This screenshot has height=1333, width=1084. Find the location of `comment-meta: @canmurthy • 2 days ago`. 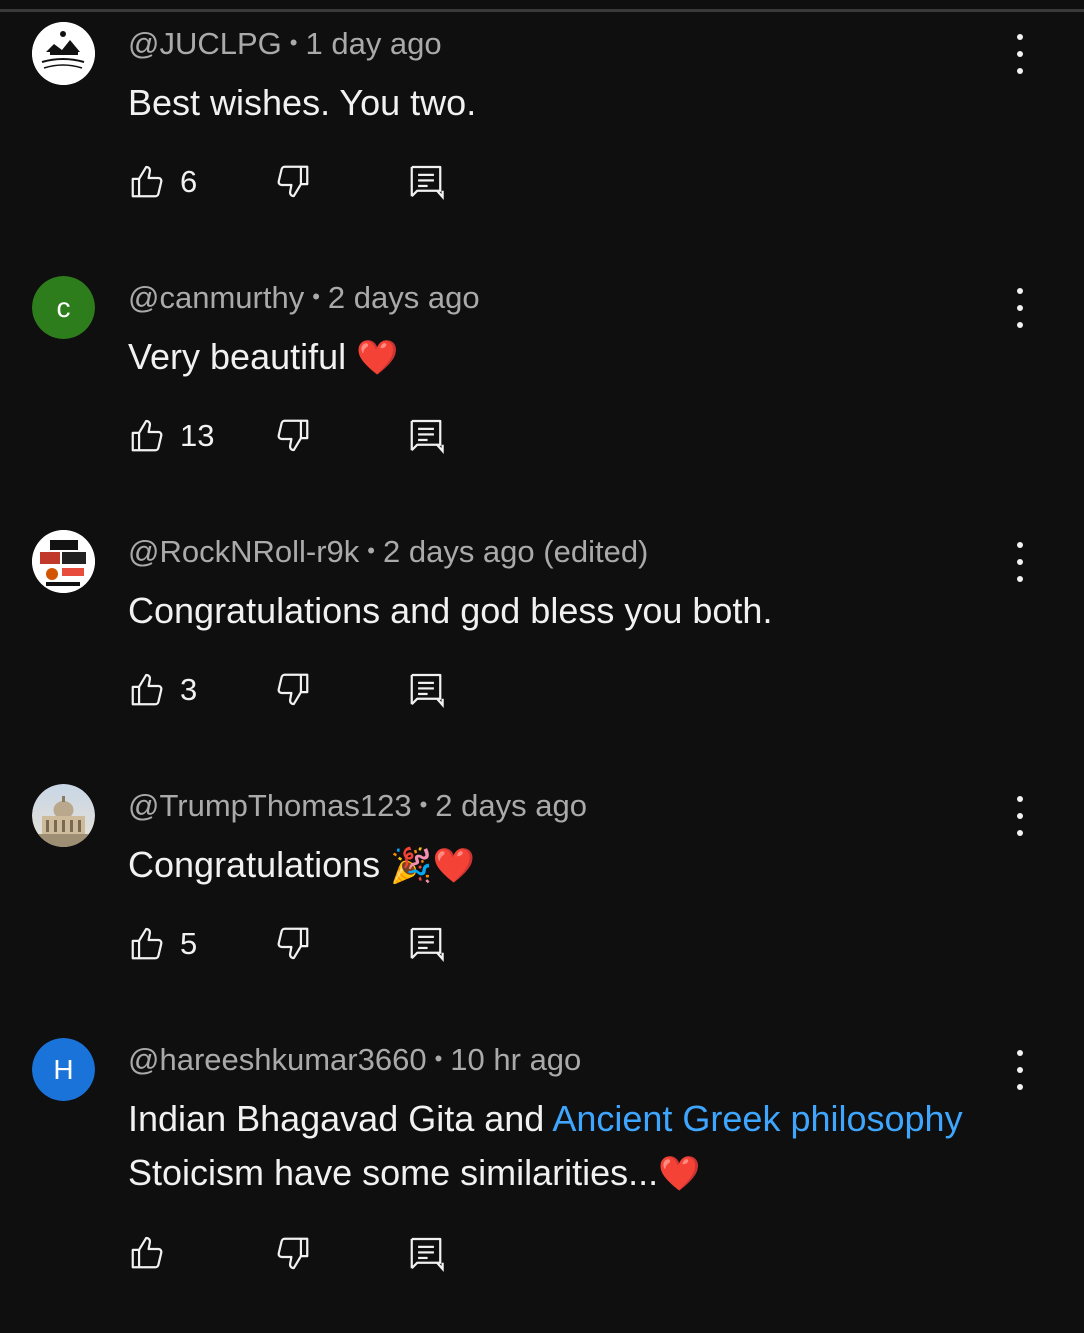

comment-meta: @canmurthy • 2 days ago is located at coordinates (304, 299).